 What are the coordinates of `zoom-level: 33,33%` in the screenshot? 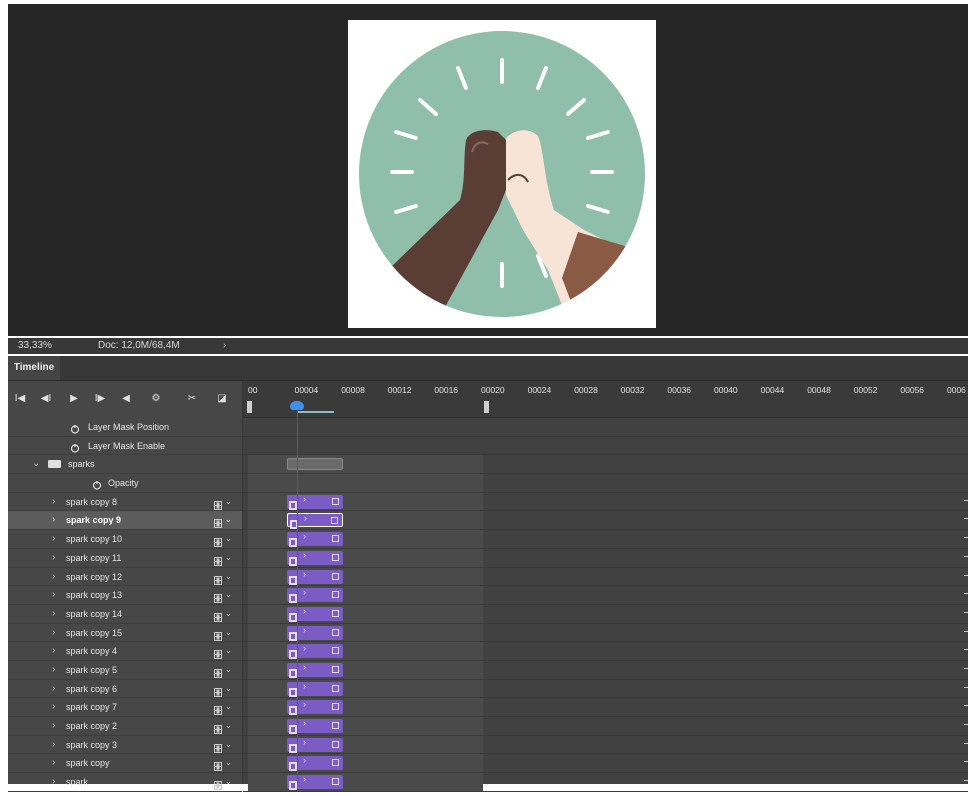 It's located at (35, 346).